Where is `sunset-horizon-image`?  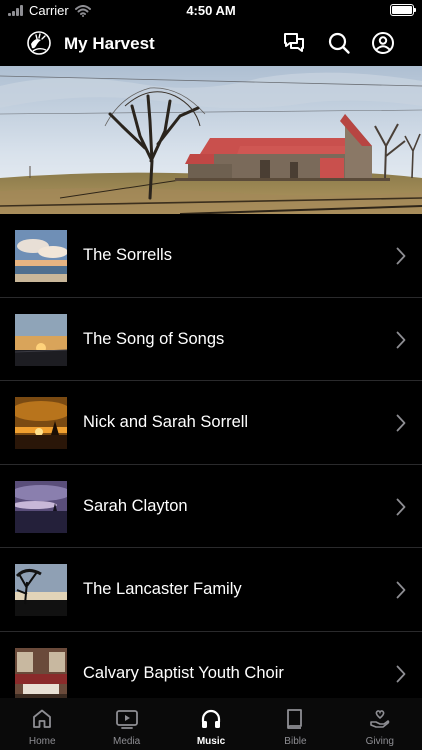 sunset-horizon-image is located at coordinates (41, 339).